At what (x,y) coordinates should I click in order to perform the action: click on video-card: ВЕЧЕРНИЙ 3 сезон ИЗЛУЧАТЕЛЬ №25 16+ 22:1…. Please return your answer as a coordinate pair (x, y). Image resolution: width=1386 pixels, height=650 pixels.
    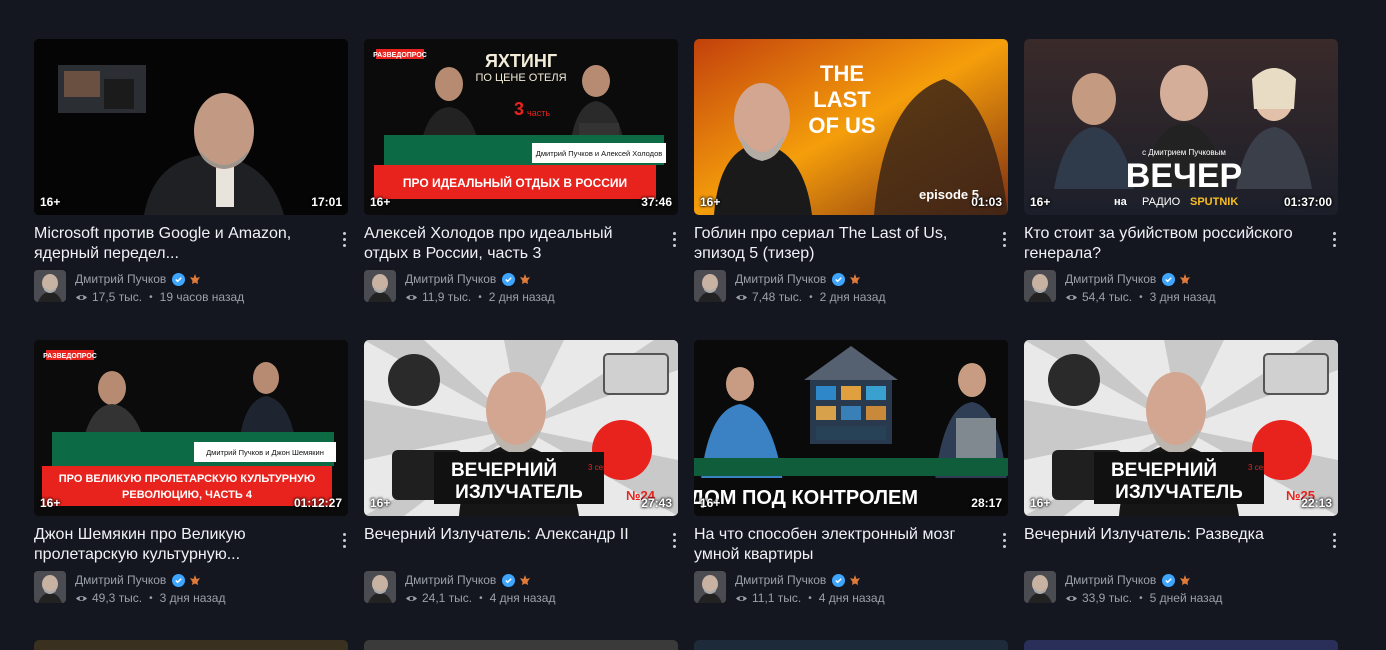
    Looking at the image, I should click on (1181, 490).